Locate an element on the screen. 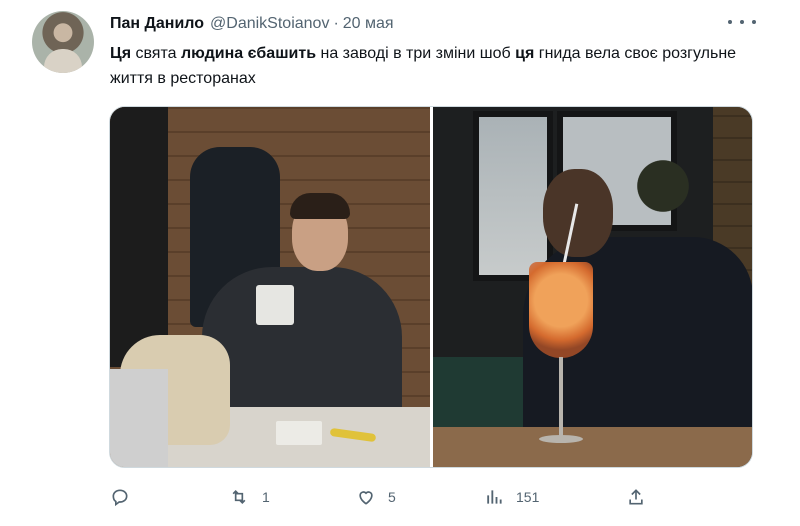 This screenshot has height=526, width=800. more-options-icon is located at coordinates (742, 22).